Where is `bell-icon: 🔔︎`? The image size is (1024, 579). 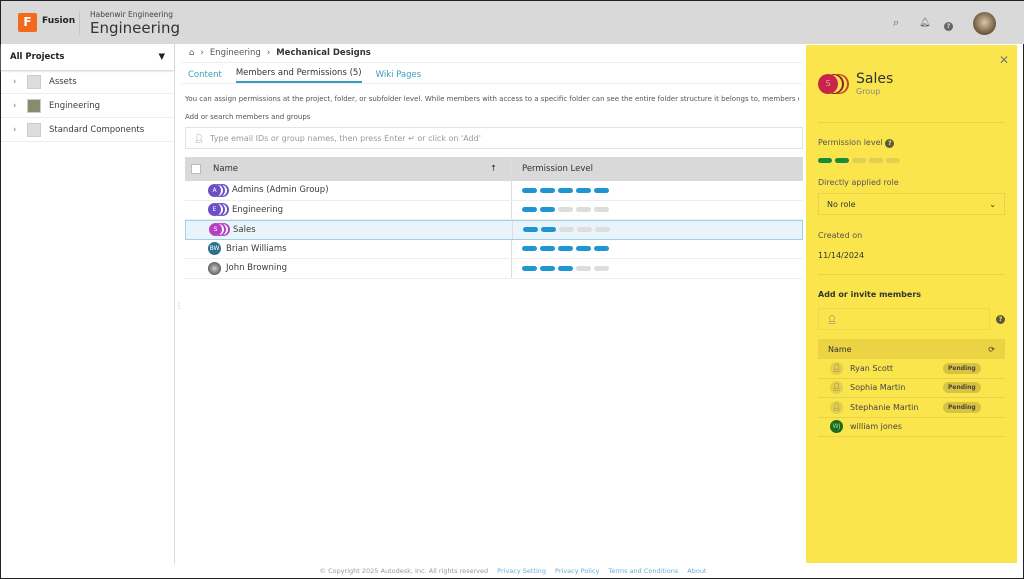
bell-icon: 🔔︎ is located at coordinates (924, 23).